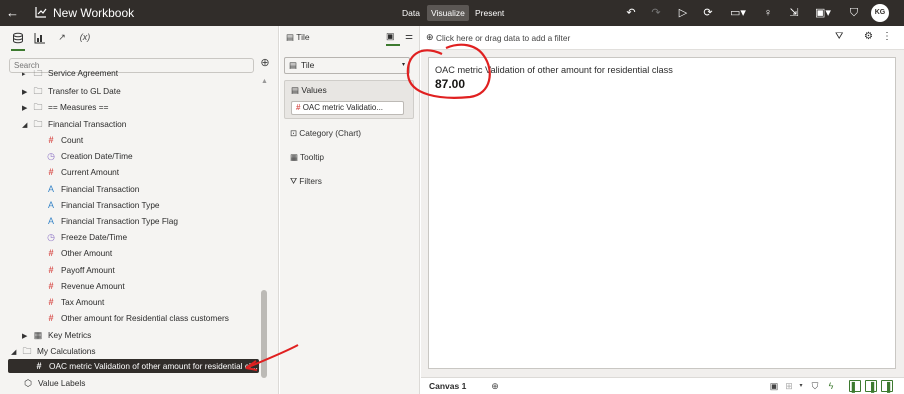  Describe the element at coordinates (768, 13) in the screenshot. I see `insights-icon: ♀` at that location.